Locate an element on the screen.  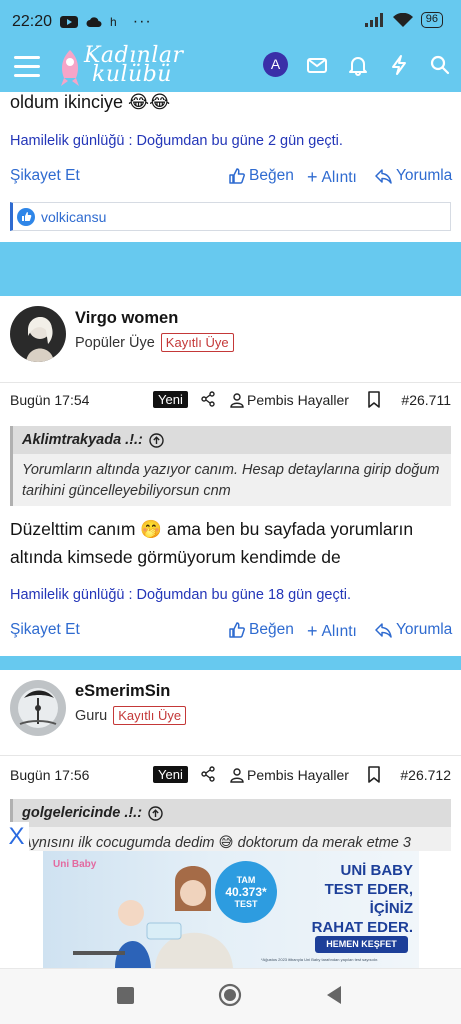
lightning-icon is located at coordinates (399, 65).